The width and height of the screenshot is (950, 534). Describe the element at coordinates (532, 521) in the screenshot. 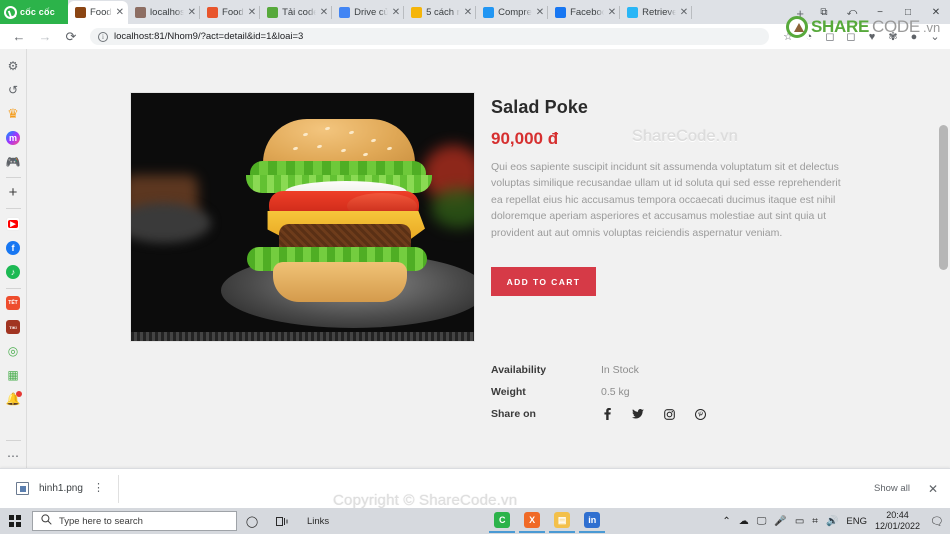

I see `taskbar-app-xampp-control: X` at that location.